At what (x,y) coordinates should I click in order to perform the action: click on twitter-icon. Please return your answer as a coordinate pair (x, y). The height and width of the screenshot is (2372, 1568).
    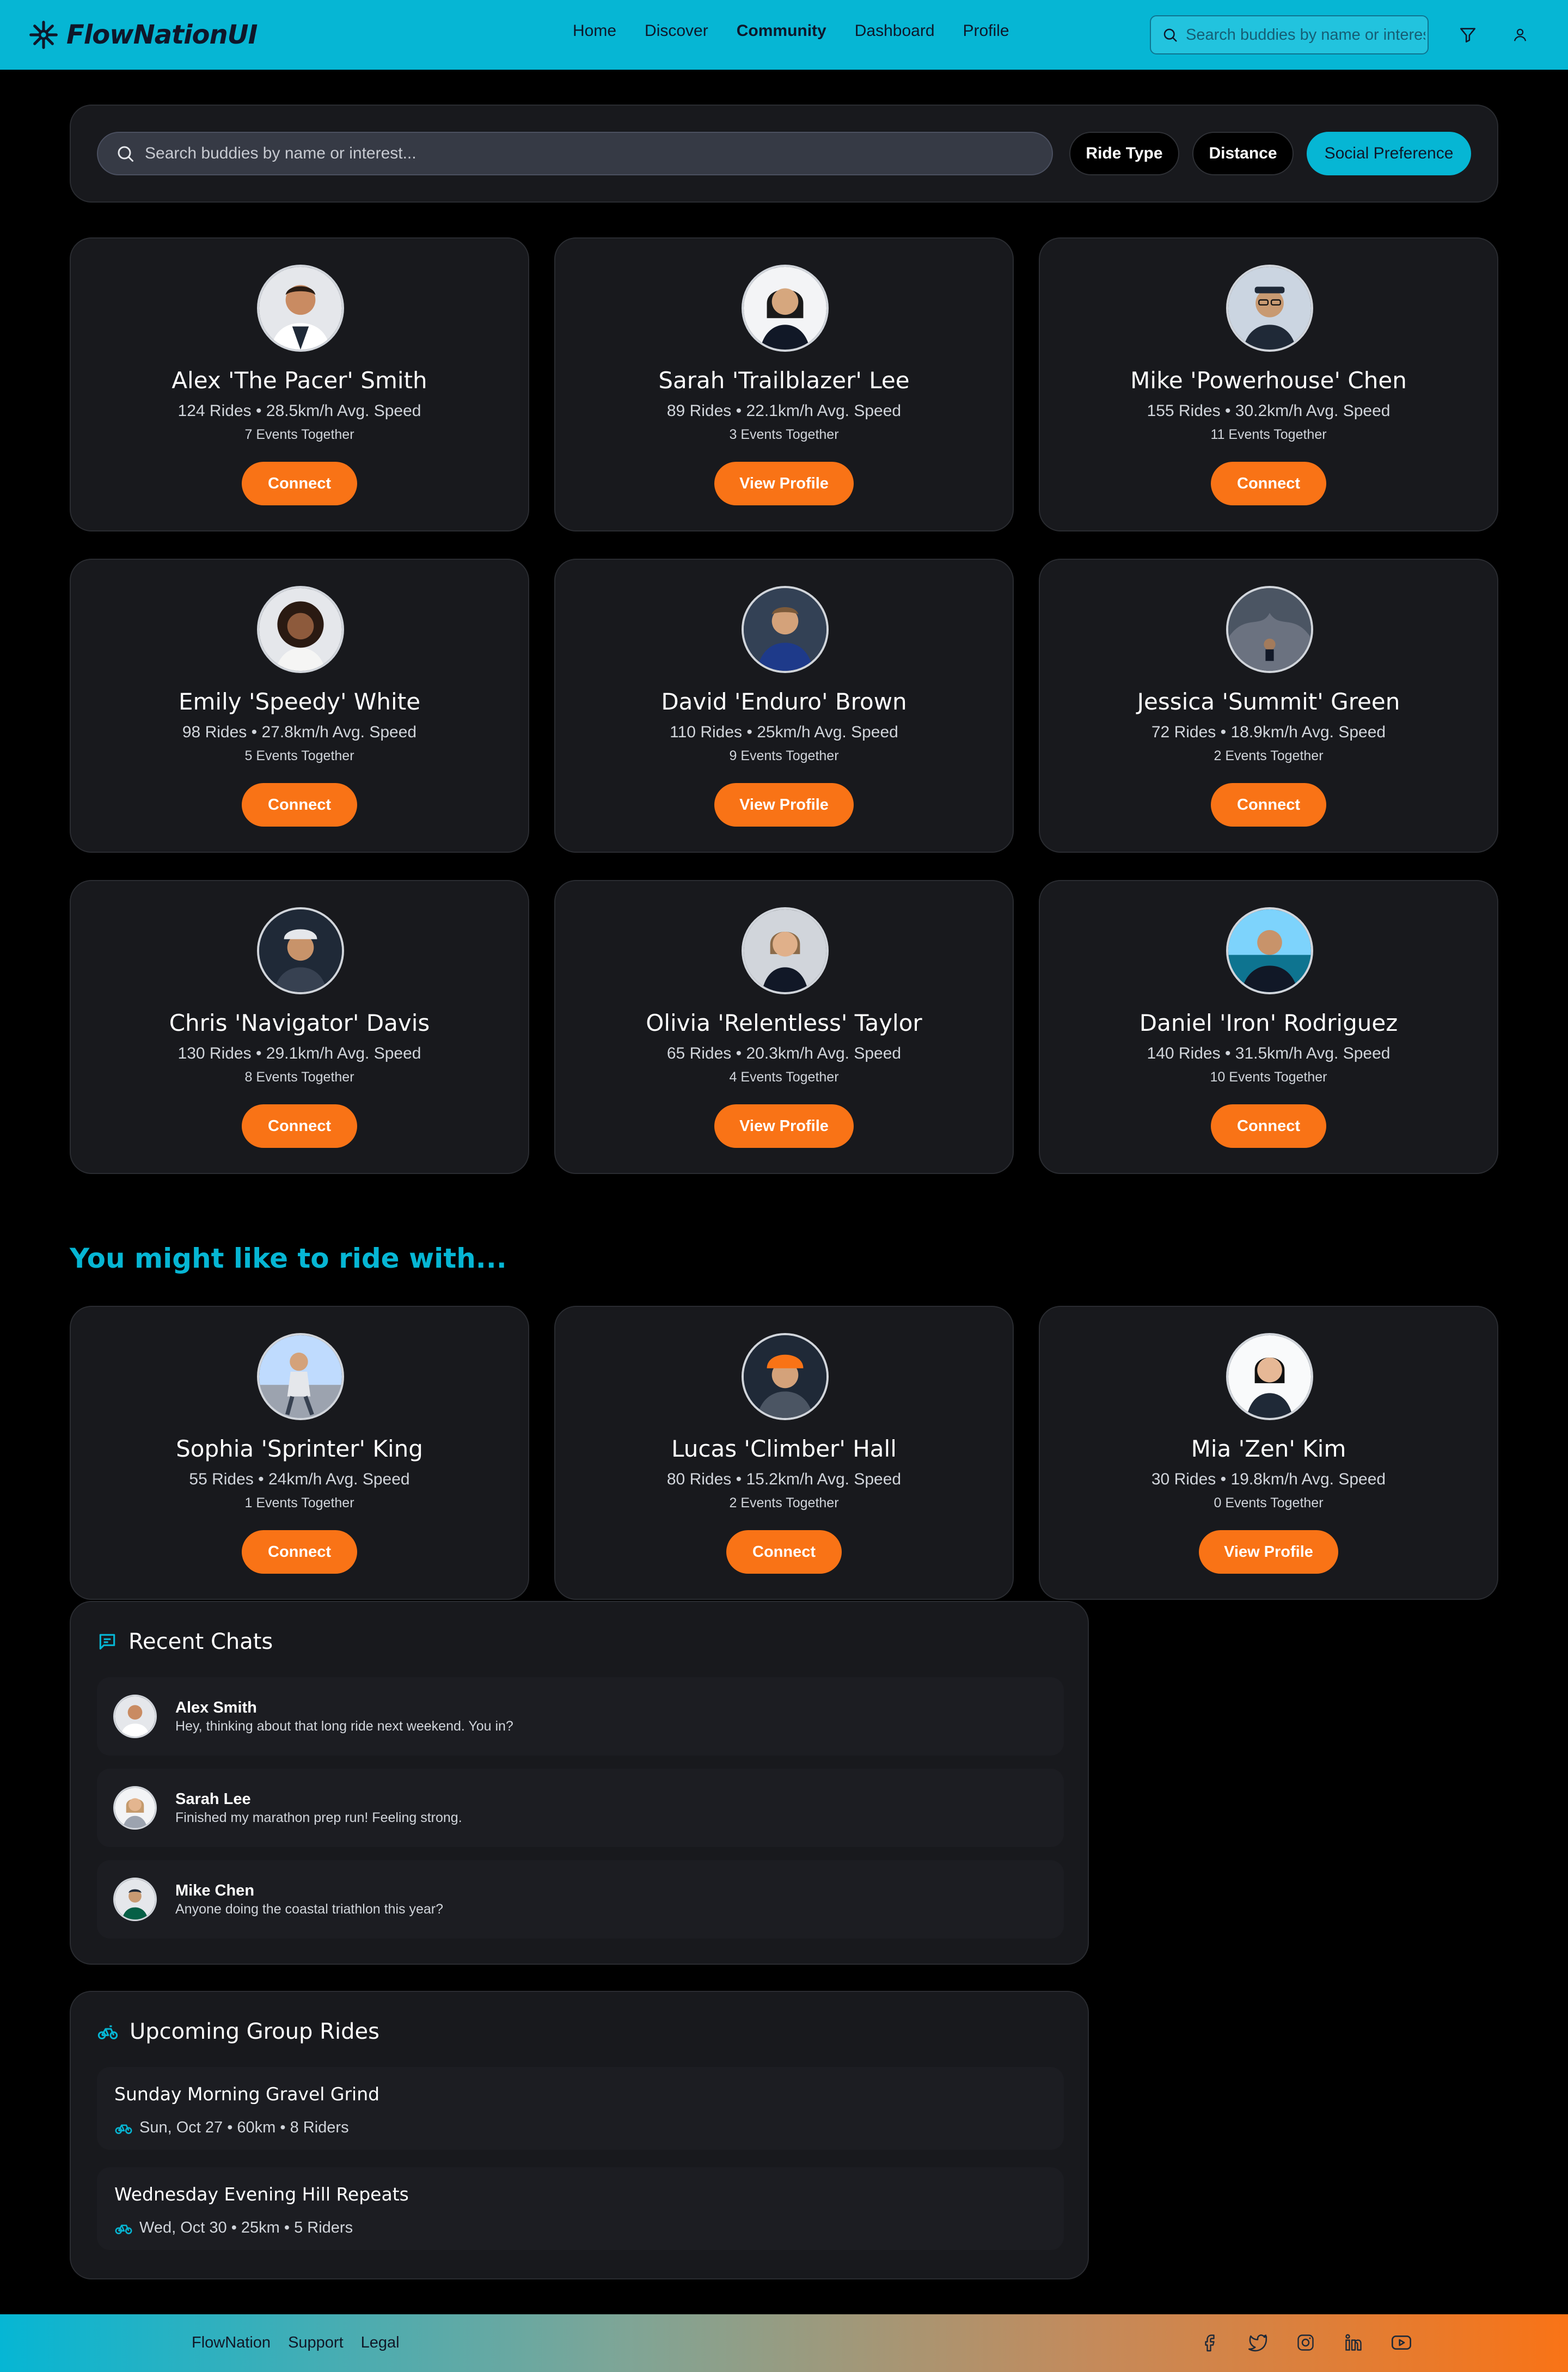
    Looking at the image, I should click on (1258, 2343).